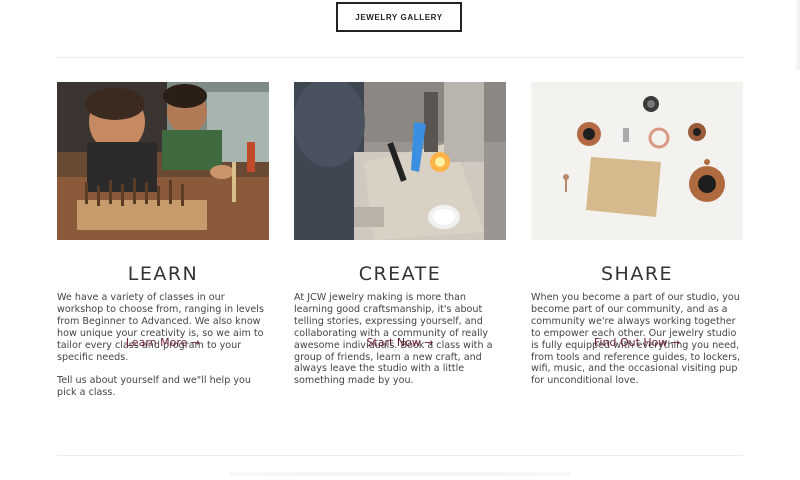  I want to click on create-photo, so click(400, 161).